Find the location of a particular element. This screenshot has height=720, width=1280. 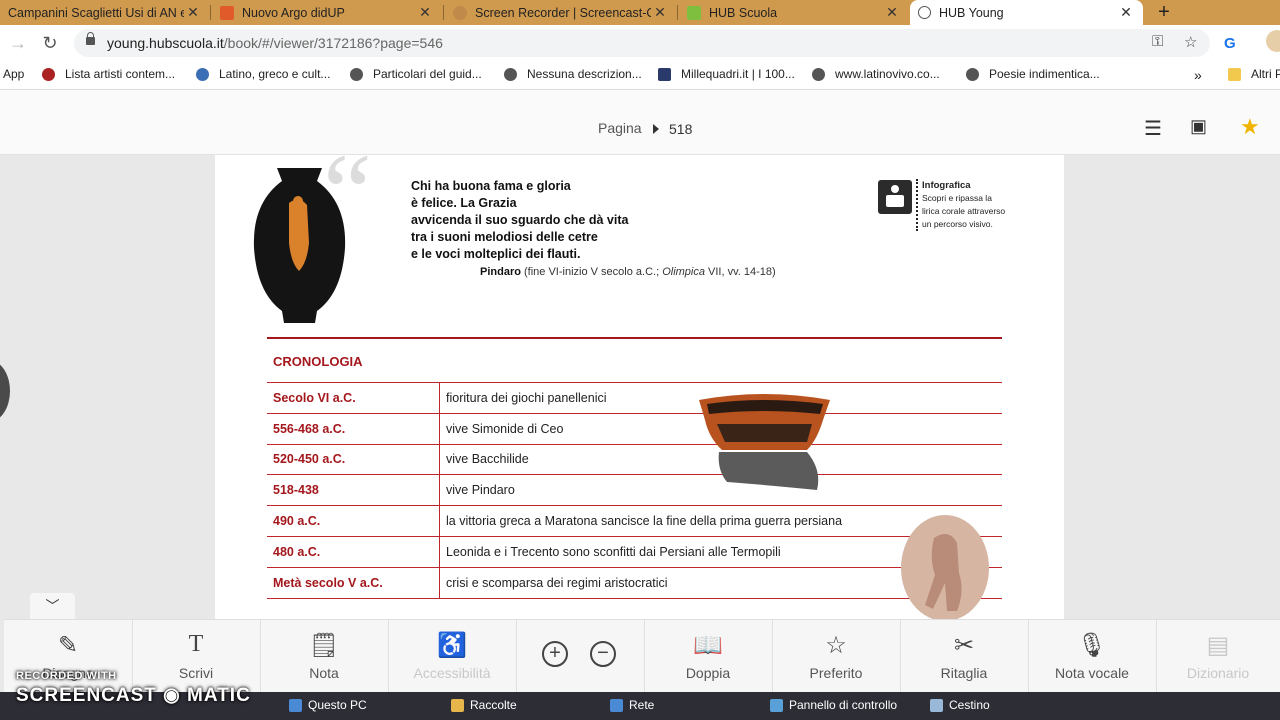

dictionary-button: ▤ Dizionario is located at coordinates (1218, 656).